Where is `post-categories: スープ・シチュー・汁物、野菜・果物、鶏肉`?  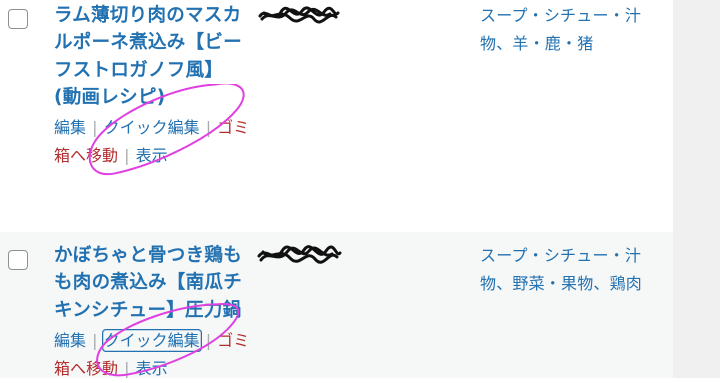
post-categories: スープ・シチュー・汁物、野菜・果物、鶏肉 is located at coordinates (572, 270).